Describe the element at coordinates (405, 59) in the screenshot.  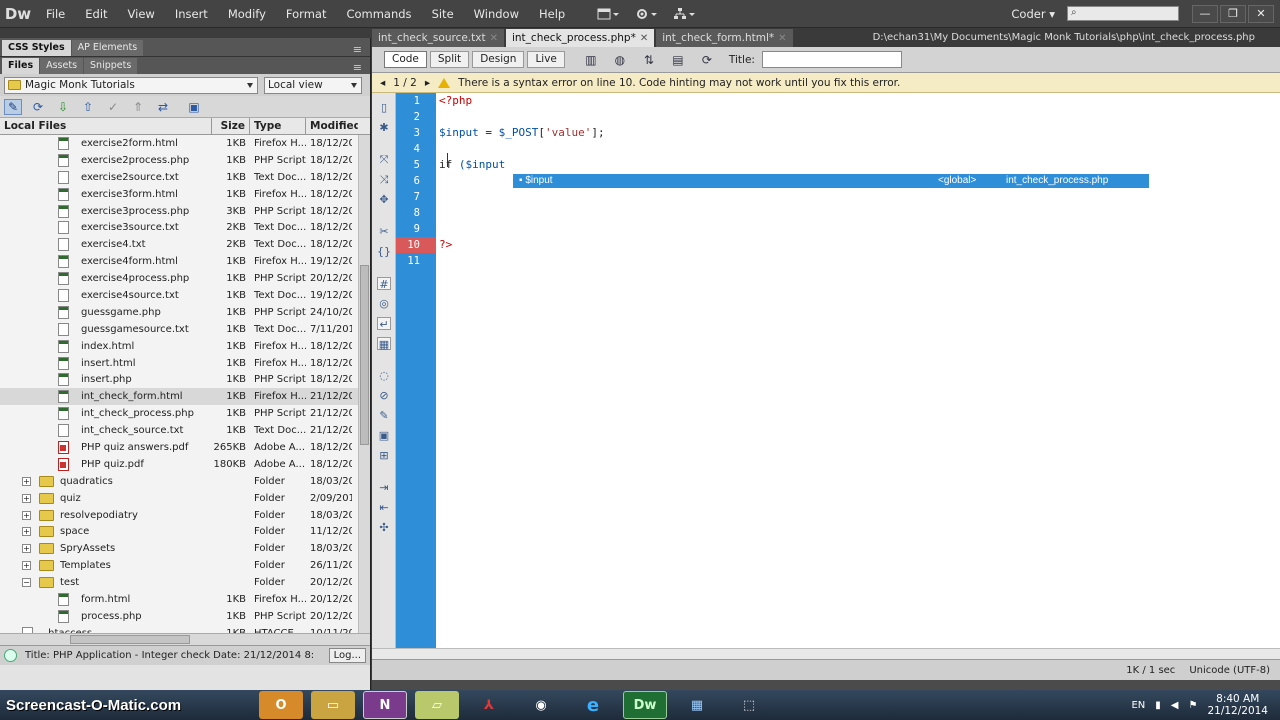
I see `code-view-button: Code` at that location.